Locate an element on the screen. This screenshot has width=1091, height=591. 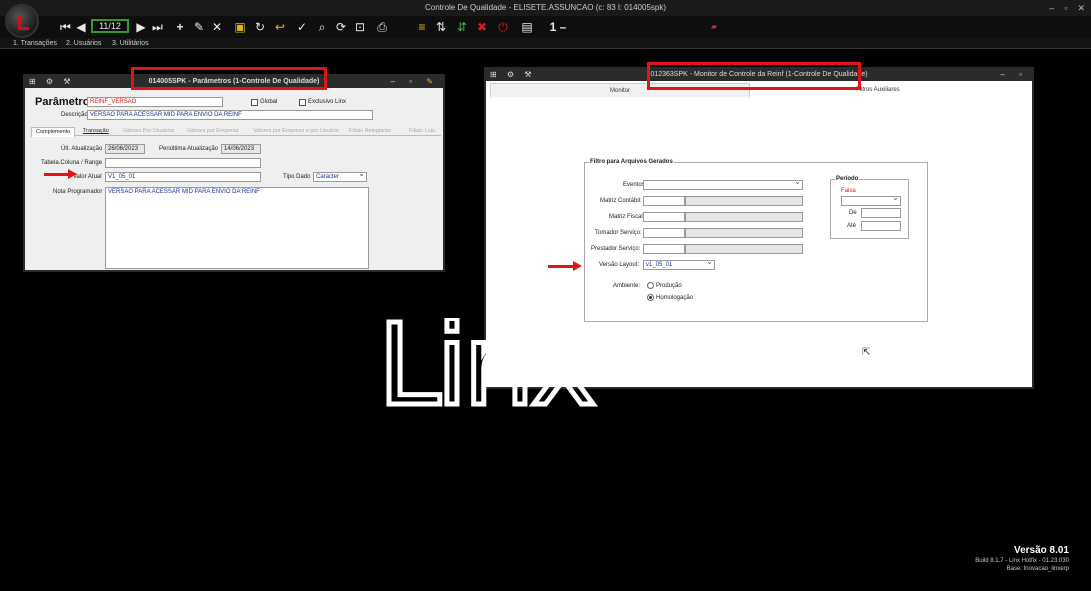
tab-valores-empresa: Valores por Empresa is located at coordinates (212, 131).